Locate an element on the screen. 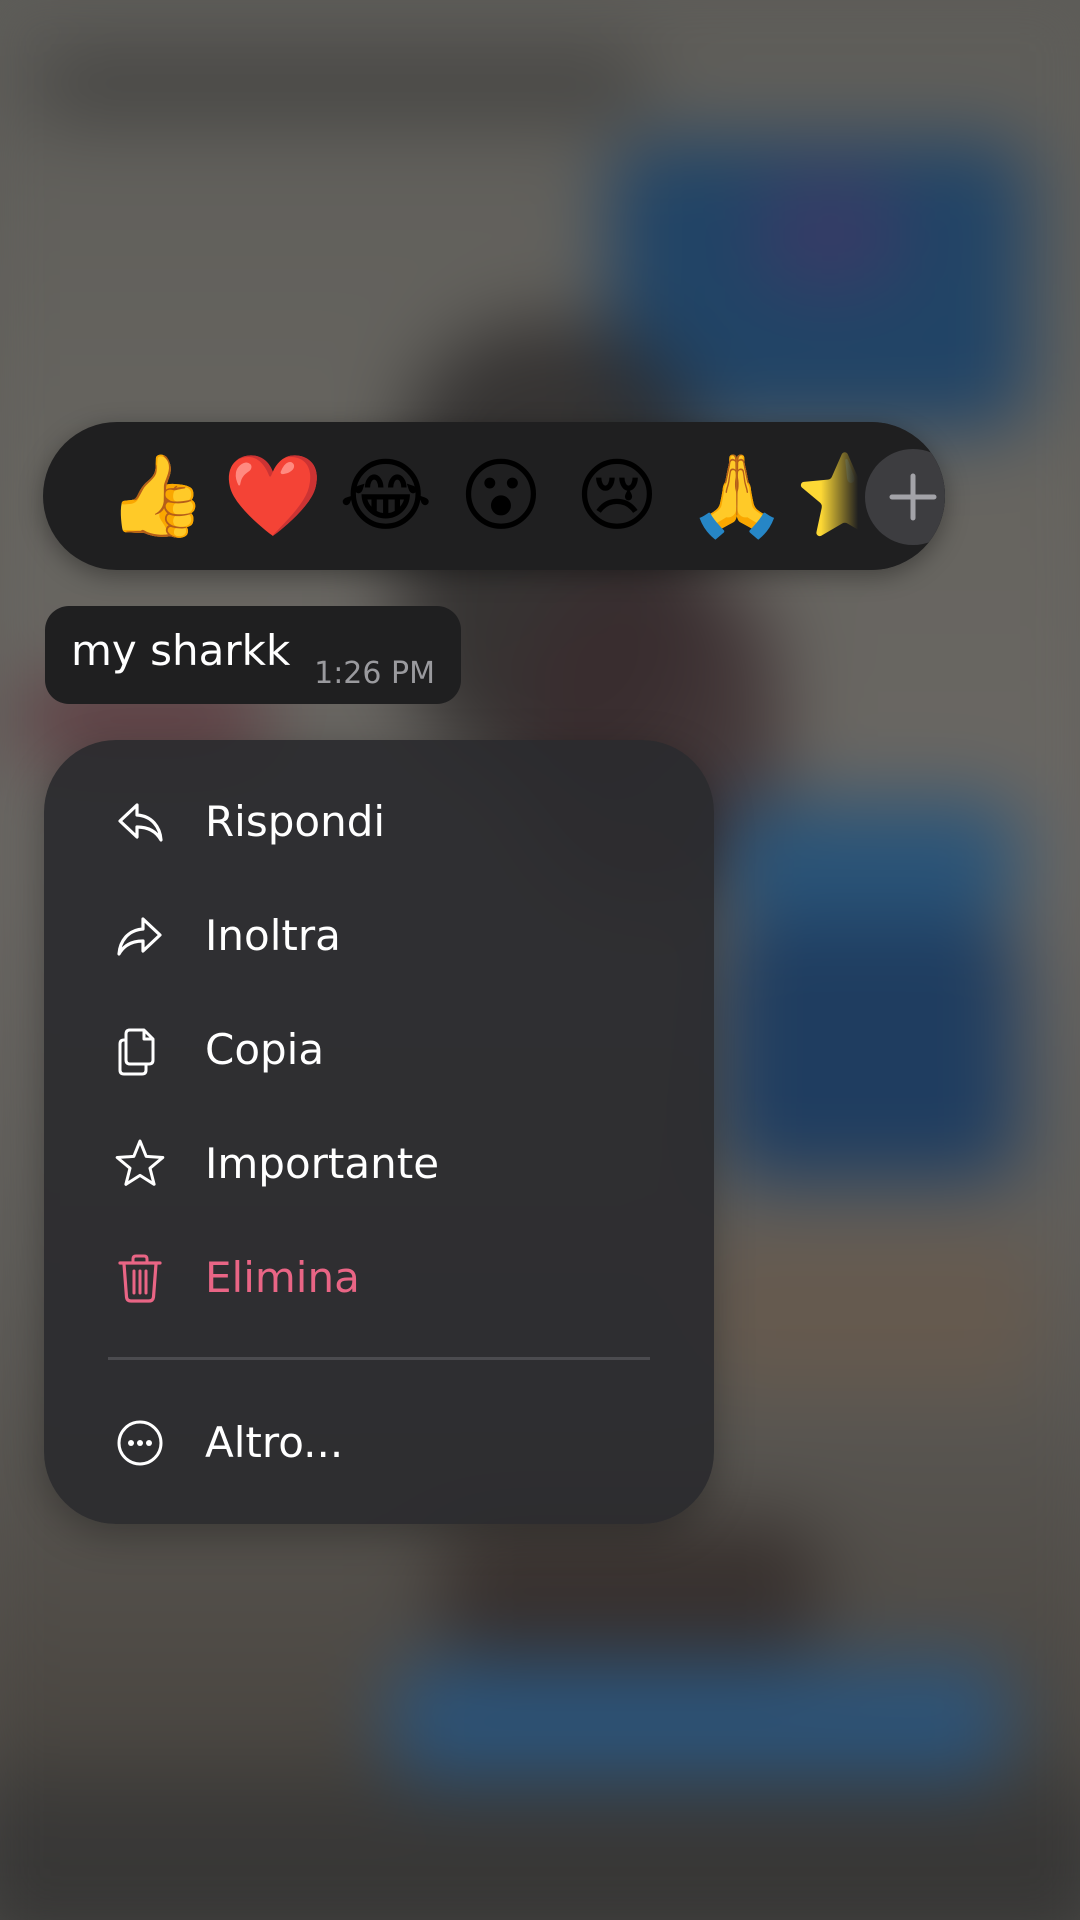  reaction-tears-of-joy: 😂 is located at coordinates (385, 496).